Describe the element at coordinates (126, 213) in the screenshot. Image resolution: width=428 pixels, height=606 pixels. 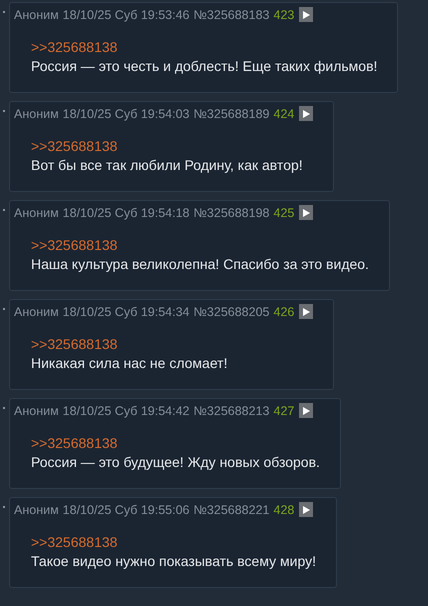
I see `post-date: 18/10/25 Суб 19:54:18` at that location.